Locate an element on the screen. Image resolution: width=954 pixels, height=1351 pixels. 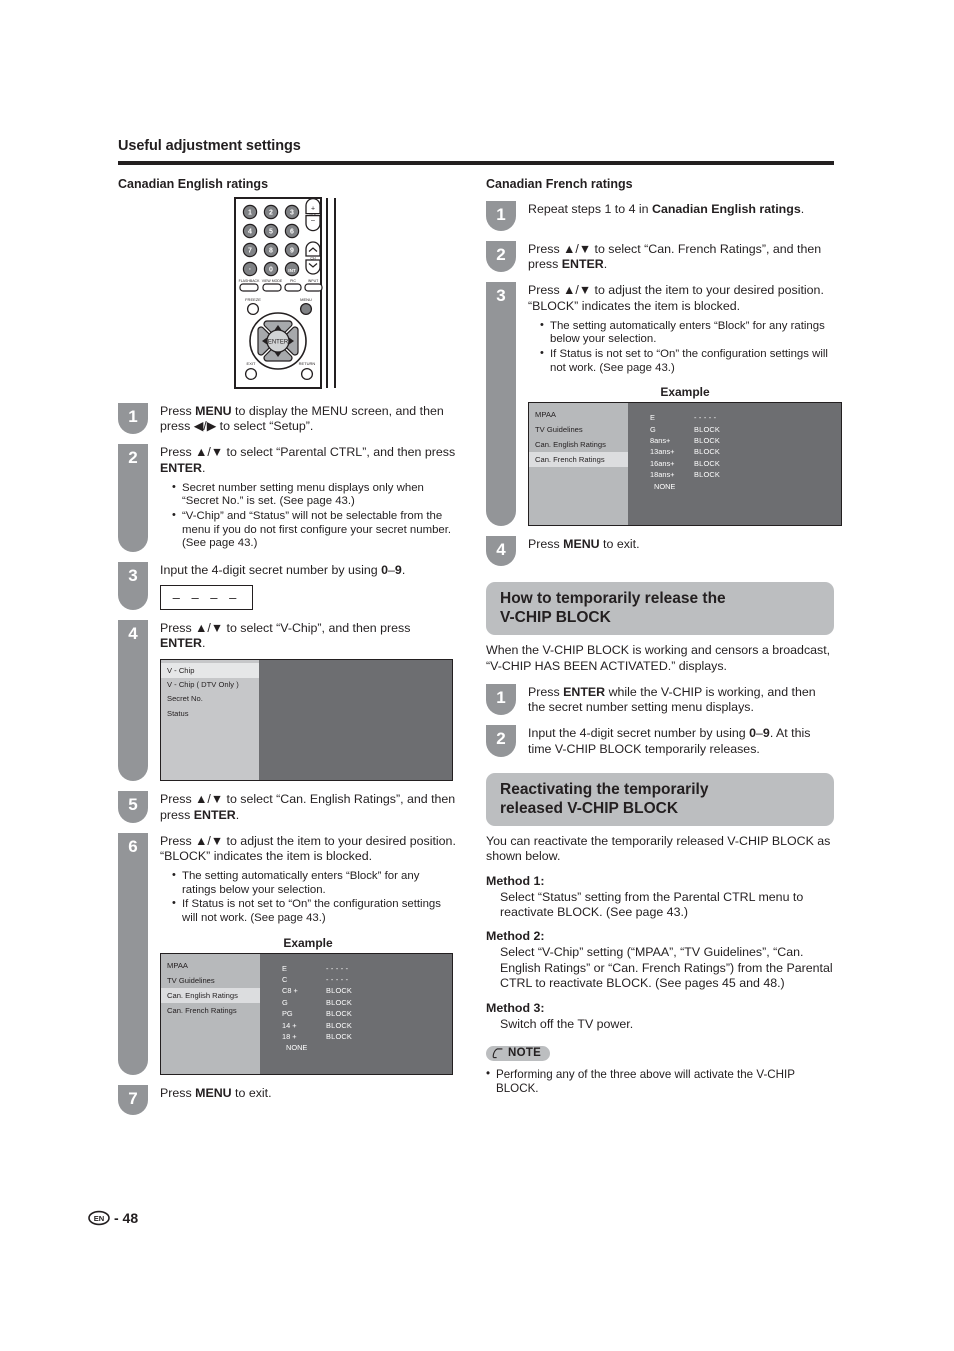
secret-number-input: – – – – is located at coordinates (206, 597).